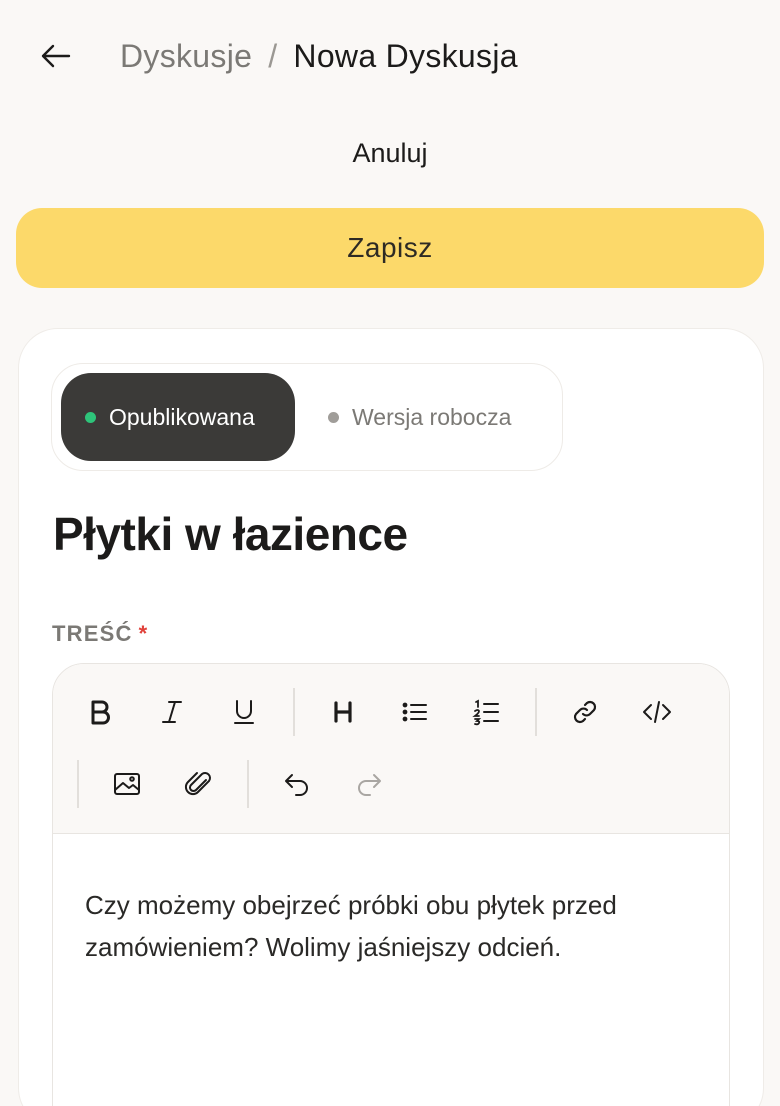  I want to click on numbered-list-button, so click(487, 712).